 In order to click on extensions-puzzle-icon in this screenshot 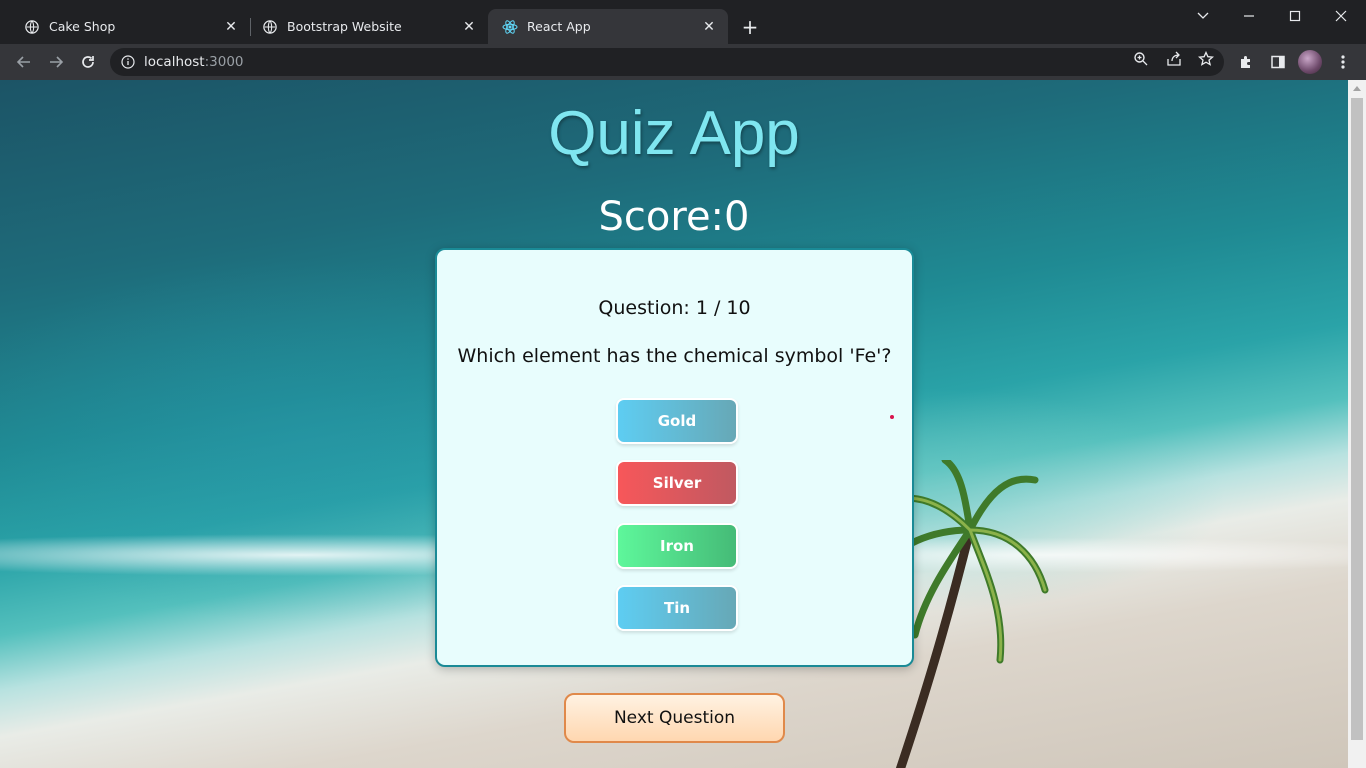, I will do `click(1246, 62)`.